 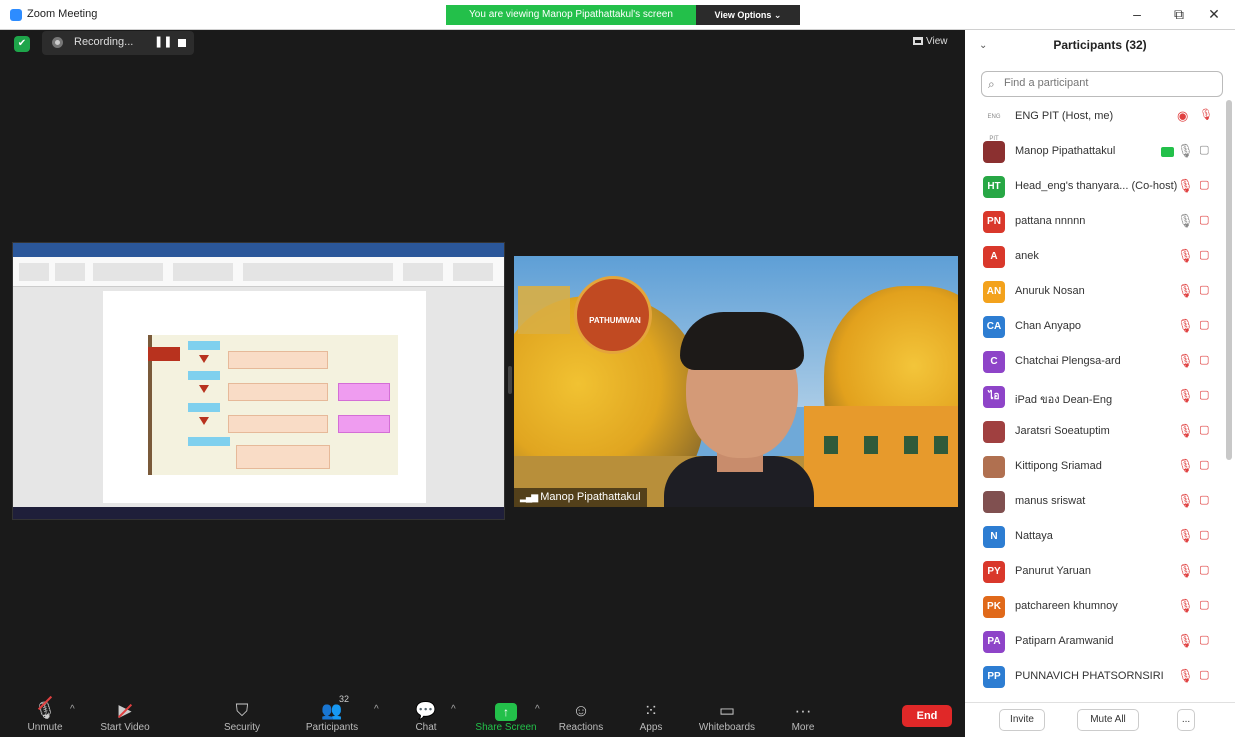 I want to click on end-meeting-button: End, so click(x=927, y=716).